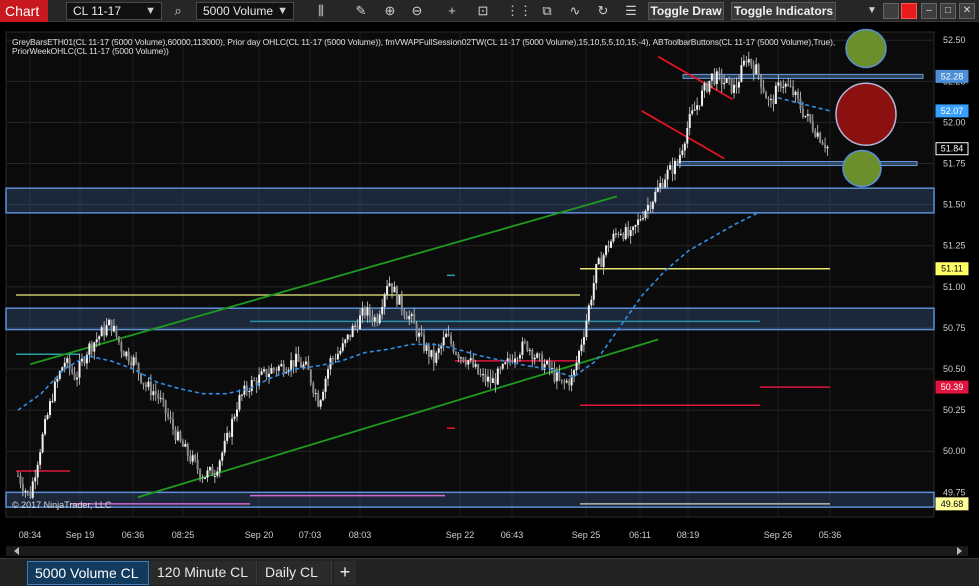  What do you see at coordinates (361, 11) in the screenshot?
I see `pencil-icon: ✎` at bounding box center [361, 11].